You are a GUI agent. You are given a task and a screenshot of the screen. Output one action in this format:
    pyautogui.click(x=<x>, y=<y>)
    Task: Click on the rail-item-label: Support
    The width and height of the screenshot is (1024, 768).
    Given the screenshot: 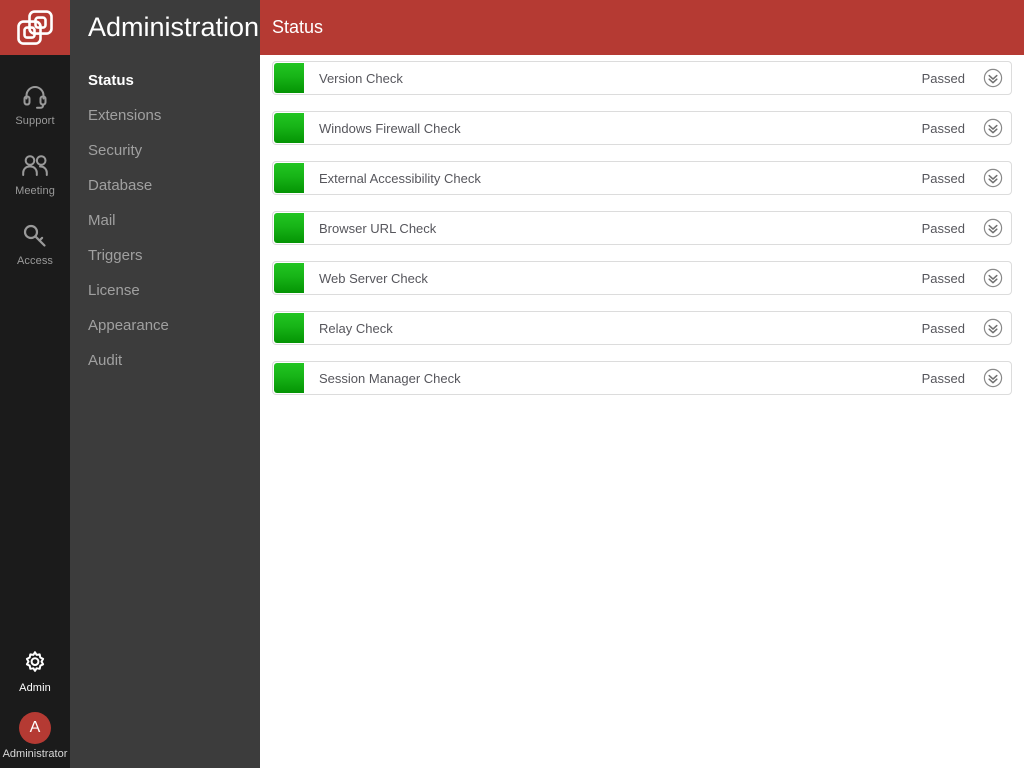 What is the action you would take?
    pyautogui.click(x=35, y=121)
    